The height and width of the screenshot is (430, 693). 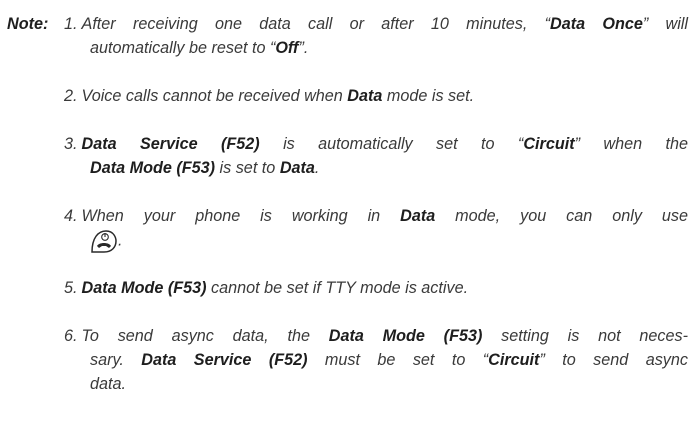 I want to click on note-item-number: 2., so click(x=71, y=96).